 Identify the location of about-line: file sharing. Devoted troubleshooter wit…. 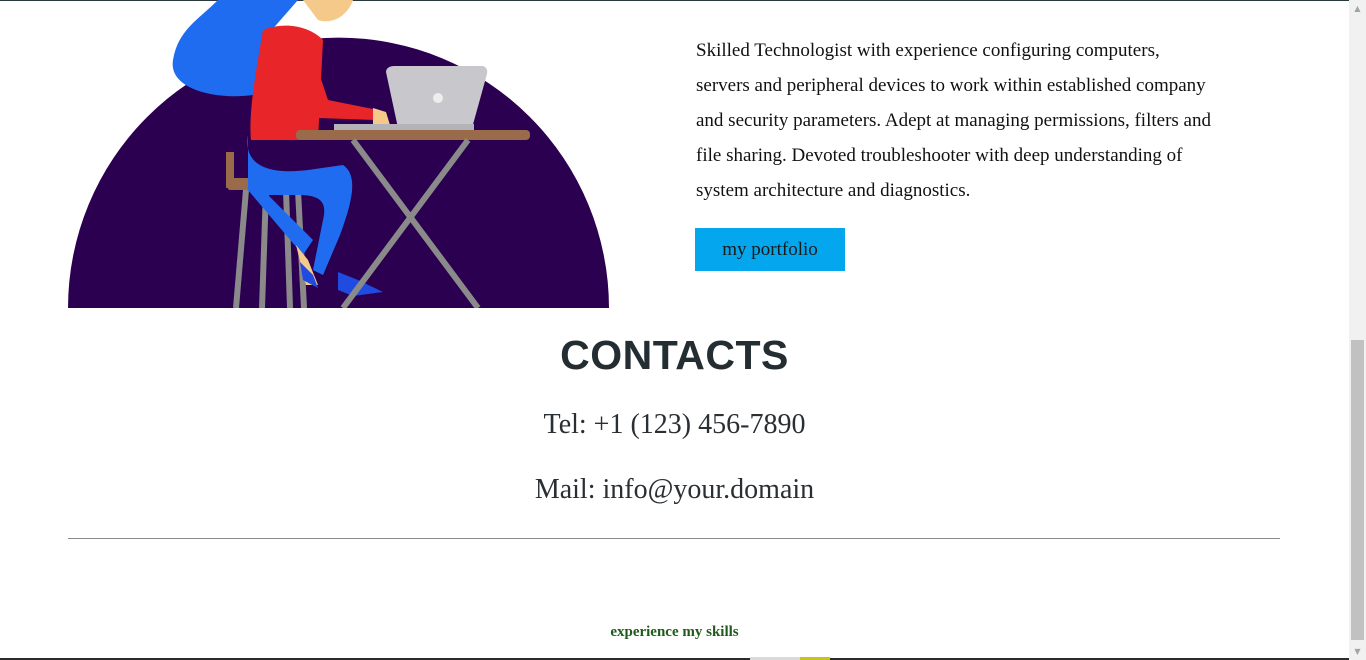
(939, 155).